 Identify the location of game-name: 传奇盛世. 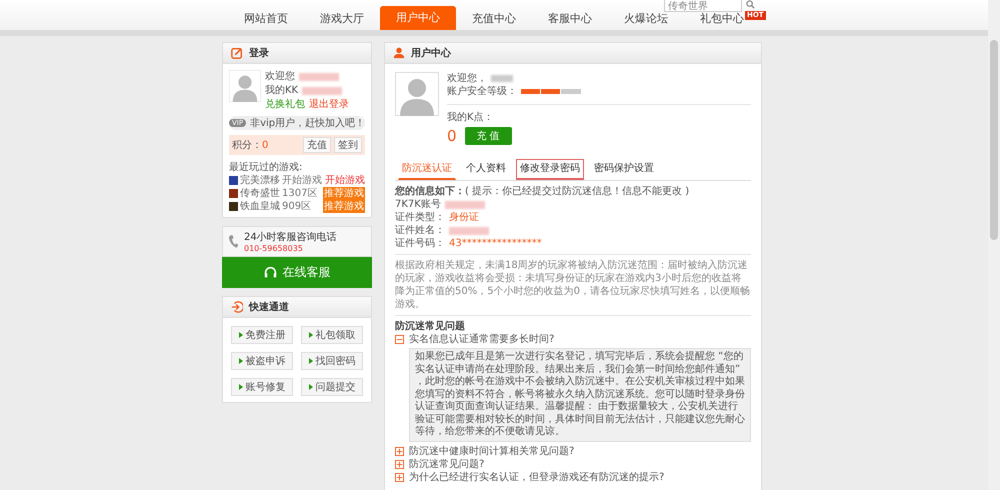
(260, 193).